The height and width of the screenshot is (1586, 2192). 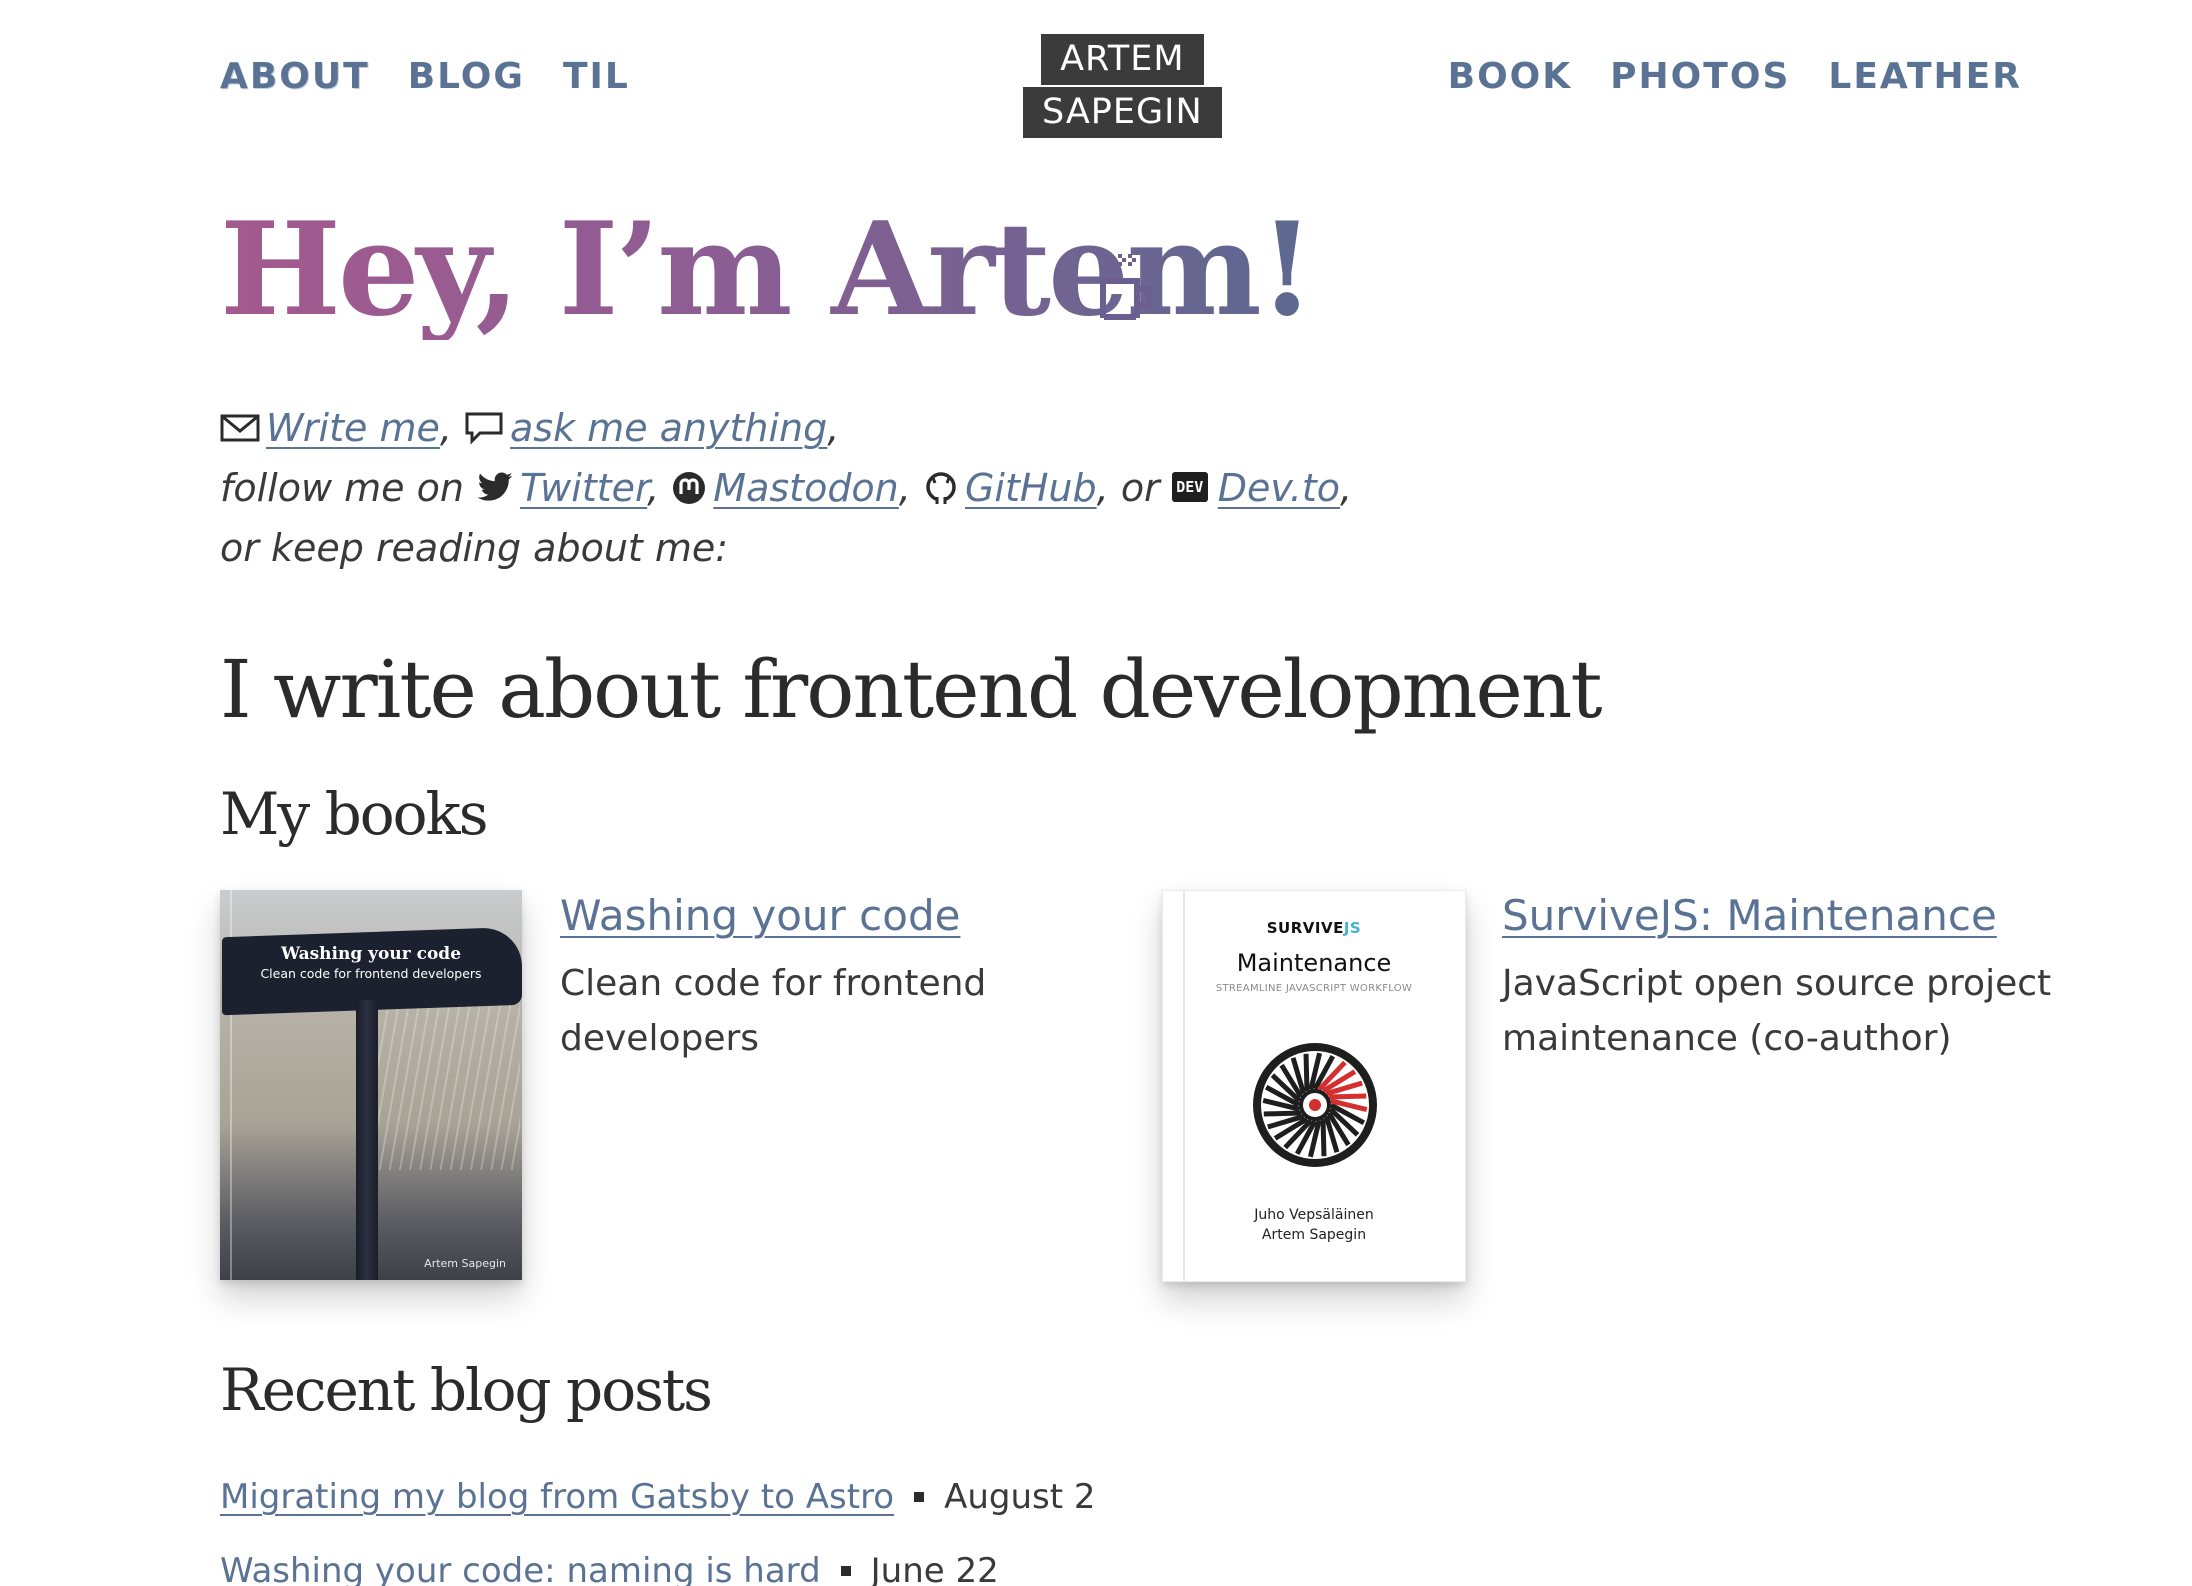 What do you see at coordinates (934, 1568) in the screenshot?
I see `post-date: June 22` at bounding box center [934, 1568].